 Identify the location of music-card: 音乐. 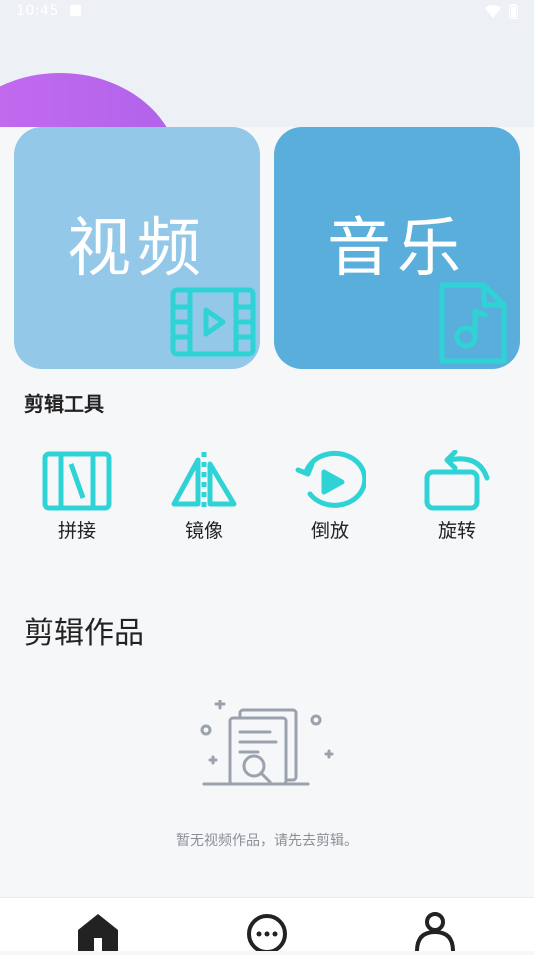
(397, 248).